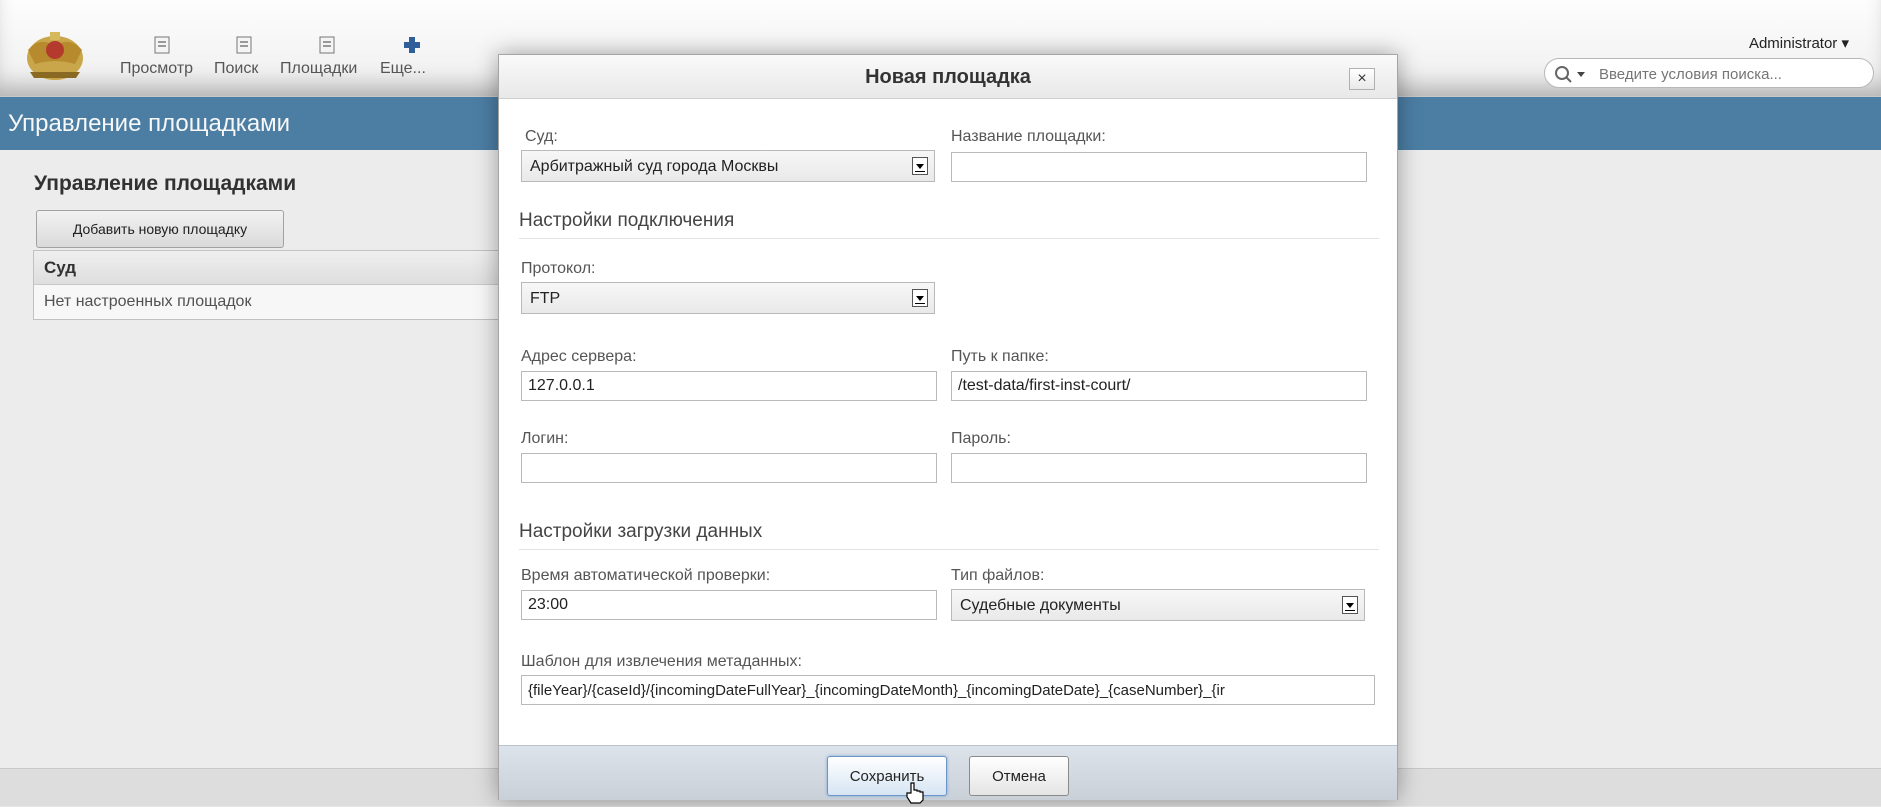  What do you see at coordinates (55, 56) in the screenshot?
I see `coat-of-arms-logo` at bounding box center [55, 56].